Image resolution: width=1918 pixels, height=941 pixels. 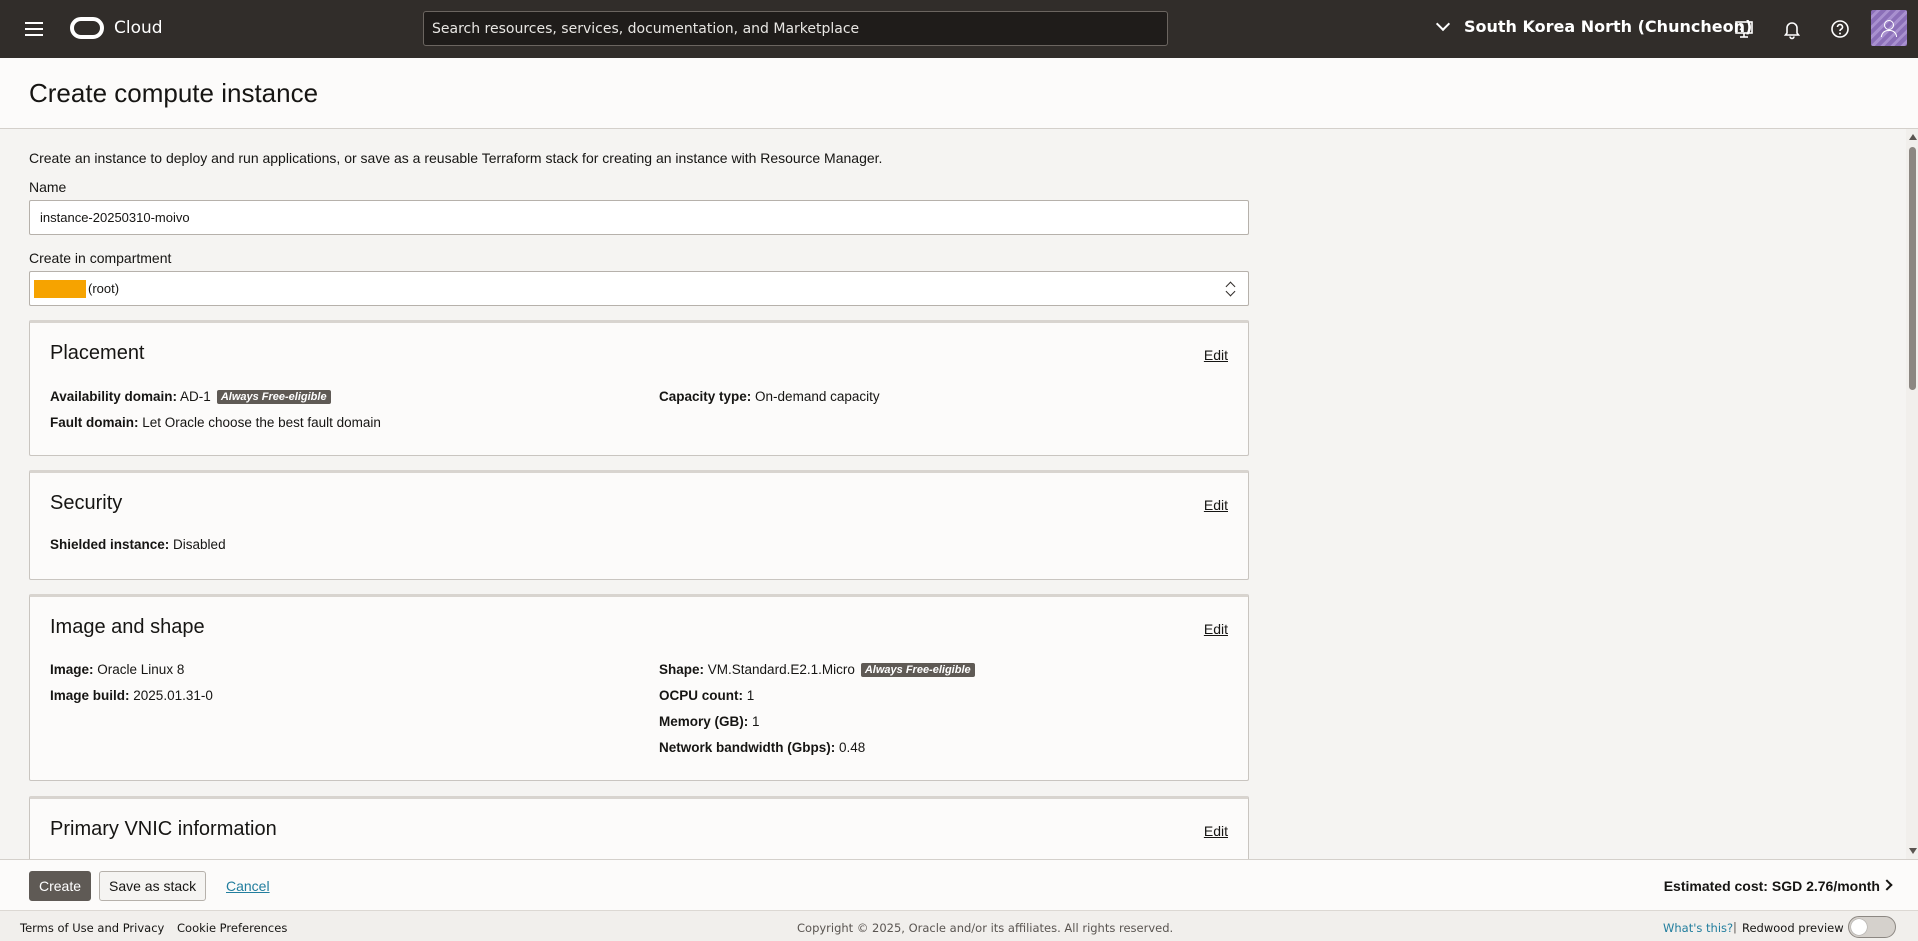 I want to click on help-icon, so click(x=1840, y=29).